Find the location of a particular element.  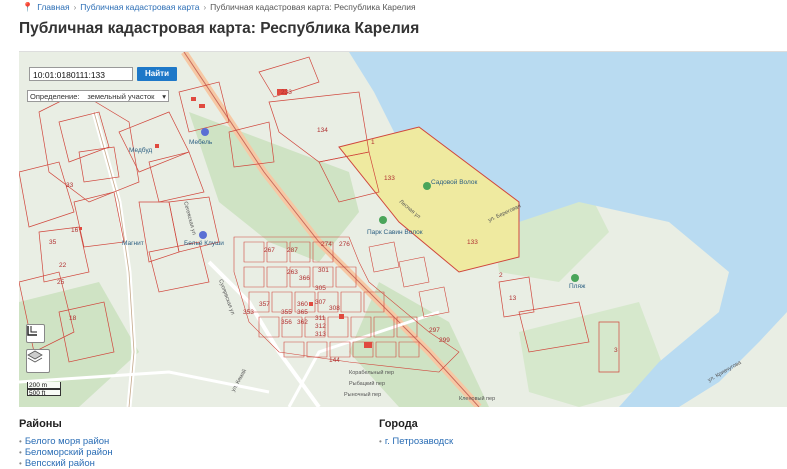

definition-label: Определение: is located at coordinates (55, 96).